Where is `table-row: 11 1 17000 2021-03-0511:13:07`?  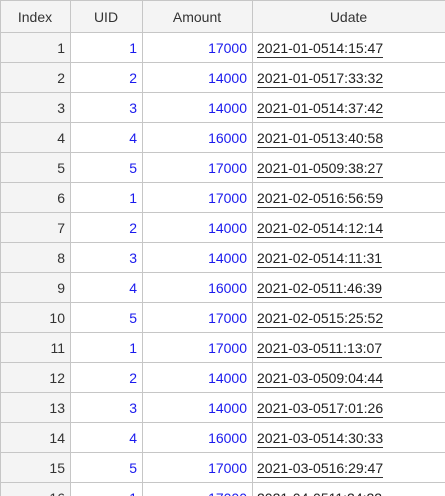 table-row: 11 1 17000 2021-03-0511:13:07 is located at coordinates (222, 347).